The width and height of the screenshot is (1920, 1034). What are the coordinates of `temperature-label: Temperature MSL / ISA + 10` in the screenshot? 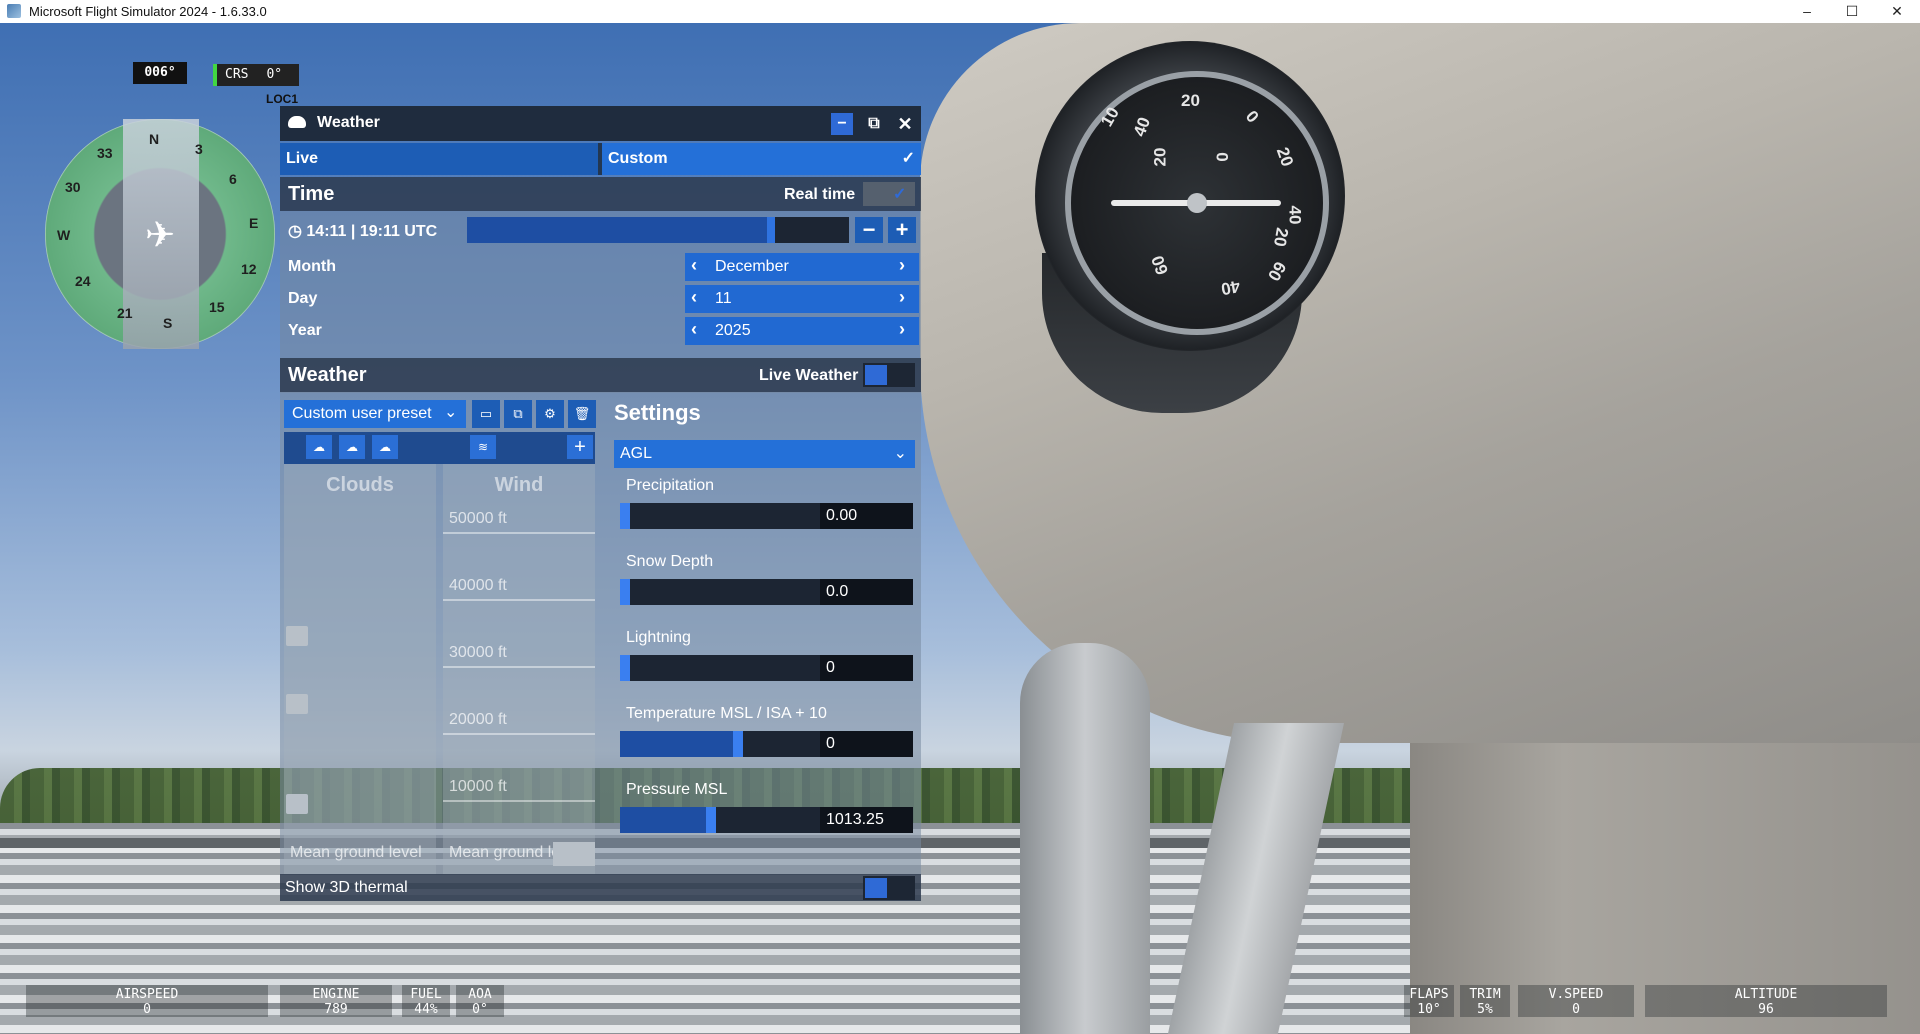 It's located at (726, 713).